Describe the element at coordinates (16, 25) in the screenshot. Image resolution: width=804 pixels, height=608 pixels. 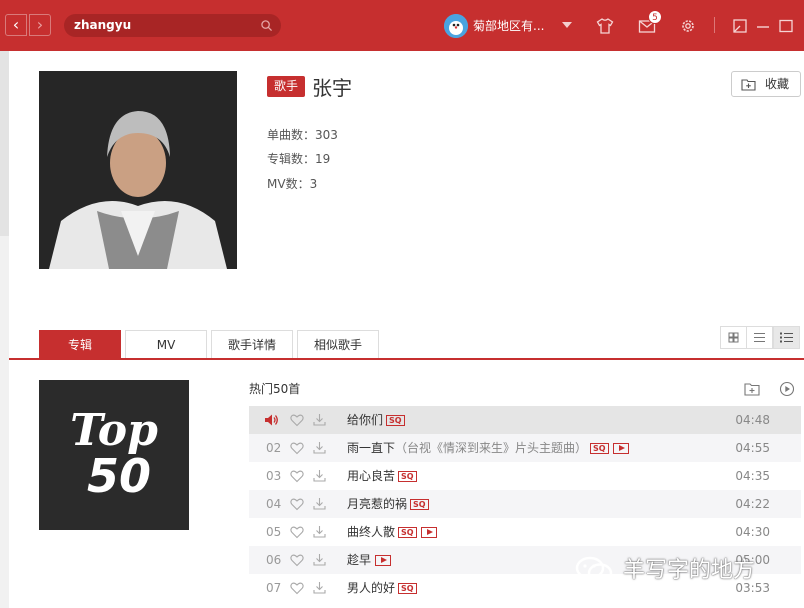
I see `back-button: ‹` at that location.